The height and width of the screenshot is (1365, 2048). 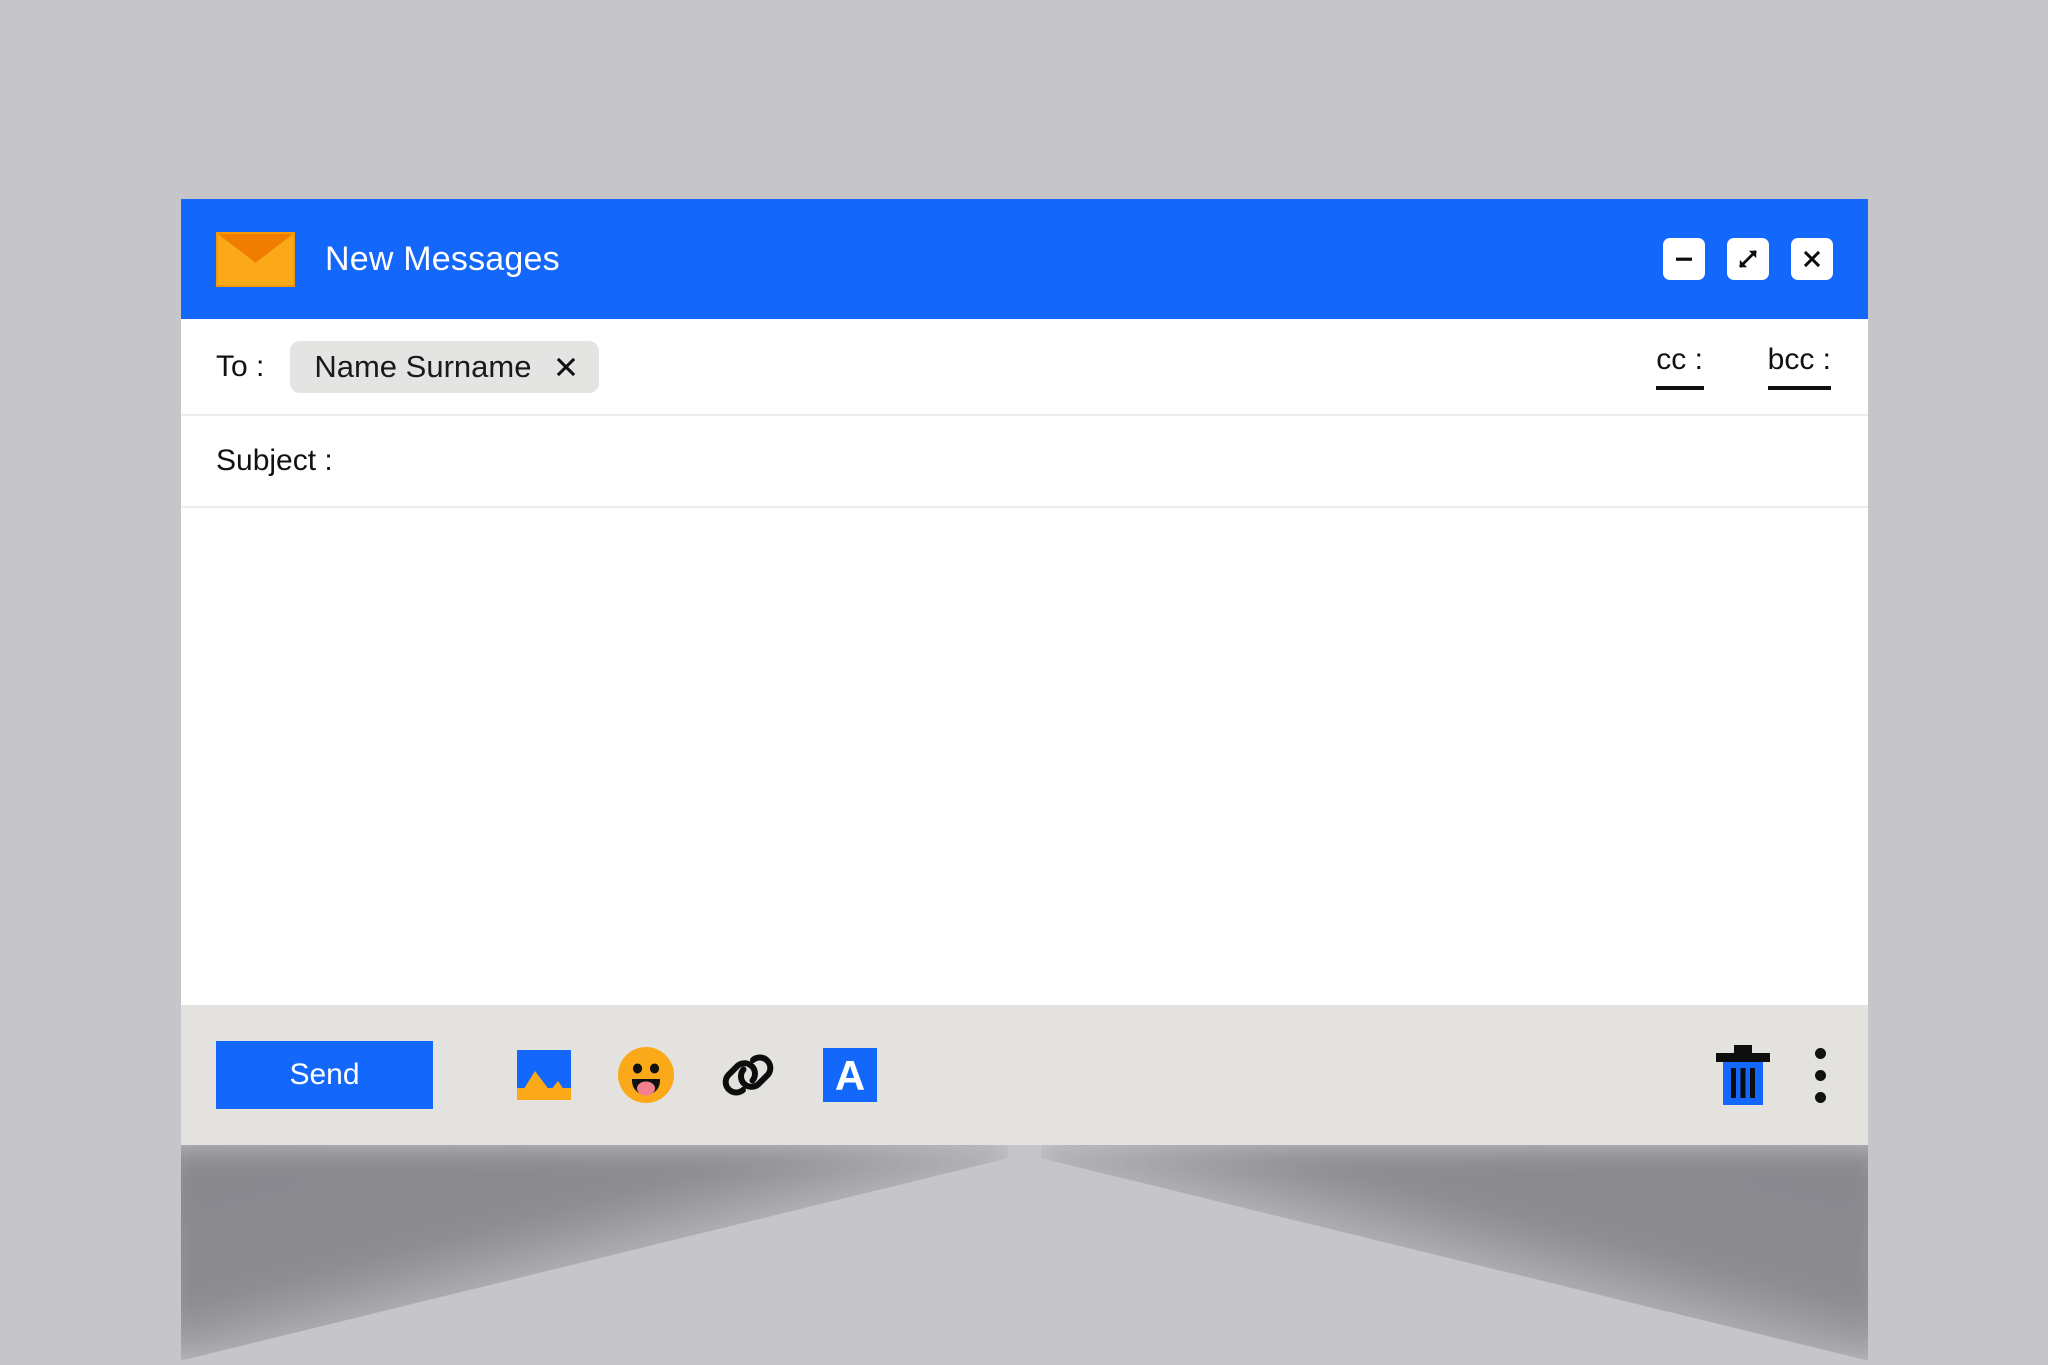 I want to click on bcc-field: bcc :, so click(x=1799, y=366).